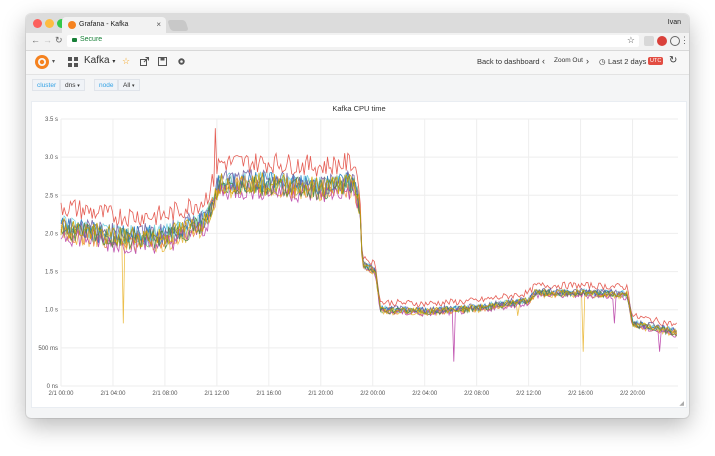  I want to click on title-bar: Grafana - Kafka × Ivan, so click(357, 23).